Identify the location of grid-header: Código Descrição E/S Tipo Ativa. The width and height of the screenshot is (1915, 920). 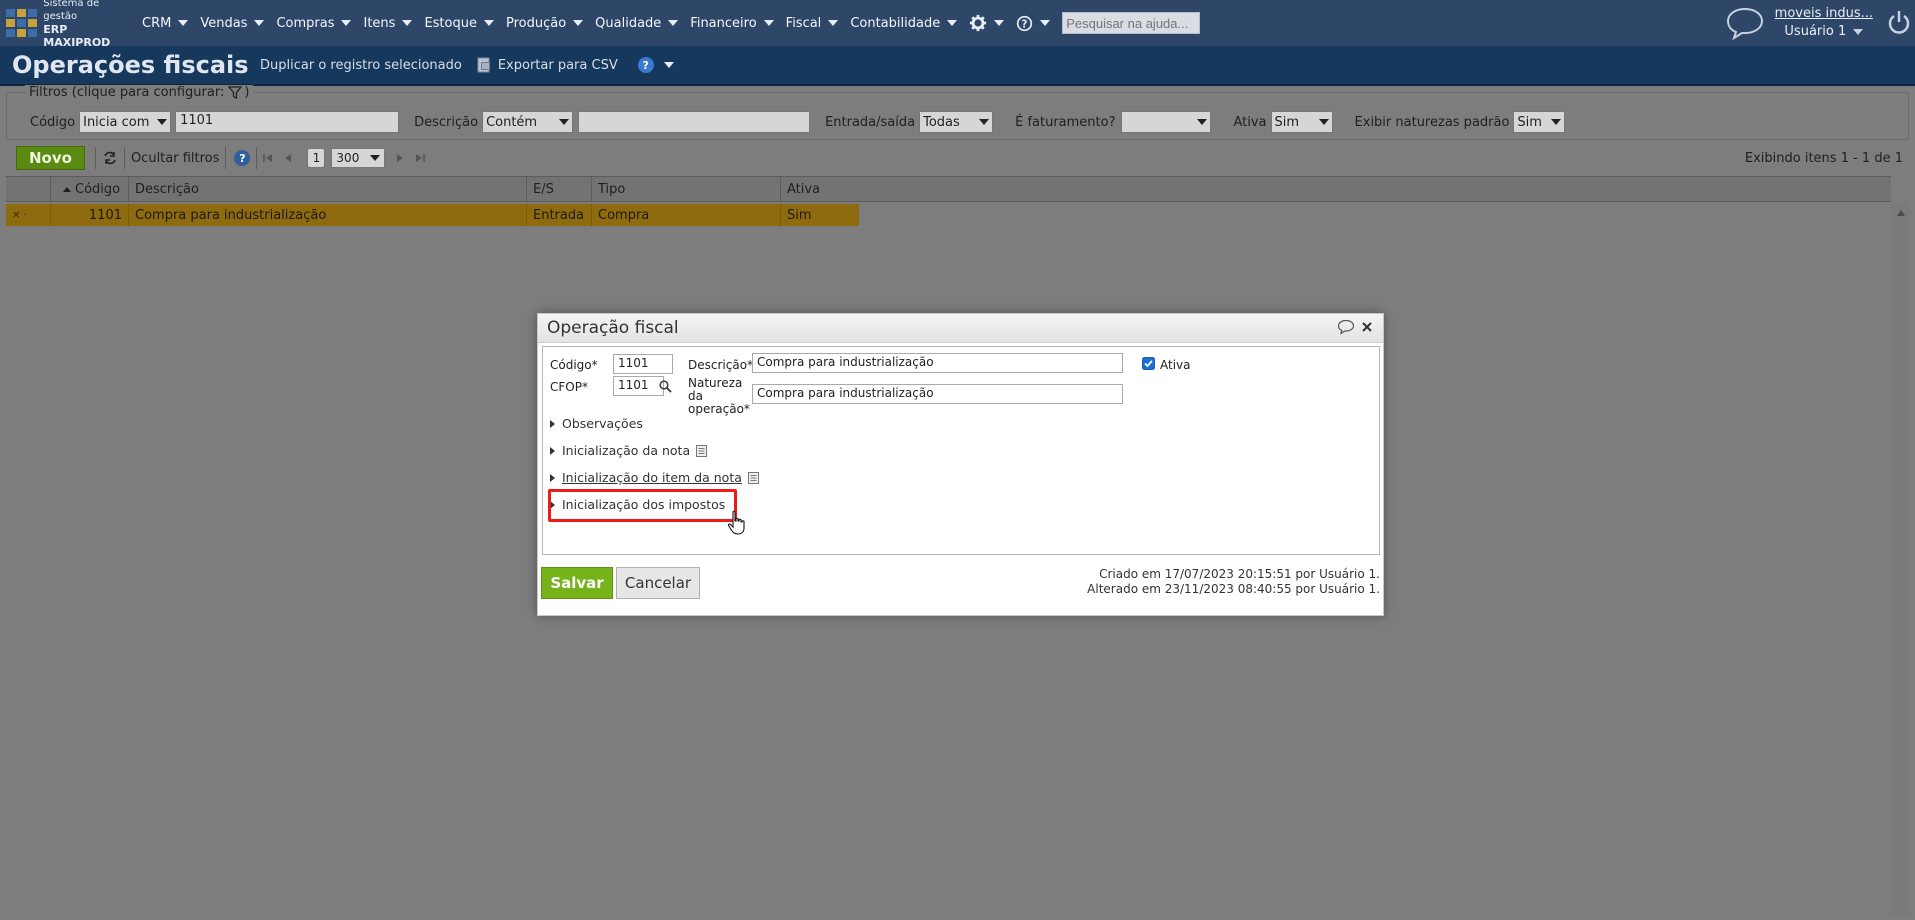
(948, 189).